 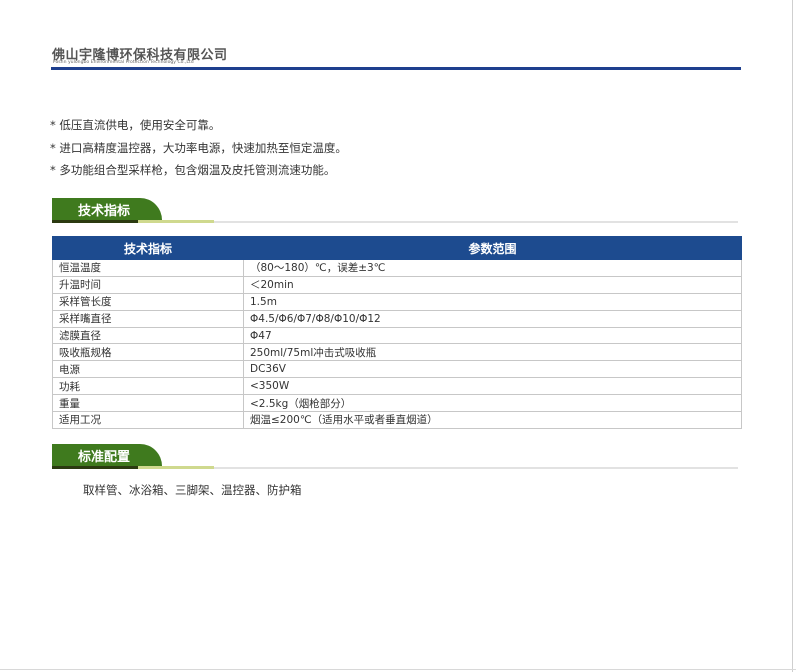 What do you see at coordinates (104, 211) in the screenshot?
I see `section-title: 技术指标` at bounding box center [104, 211].